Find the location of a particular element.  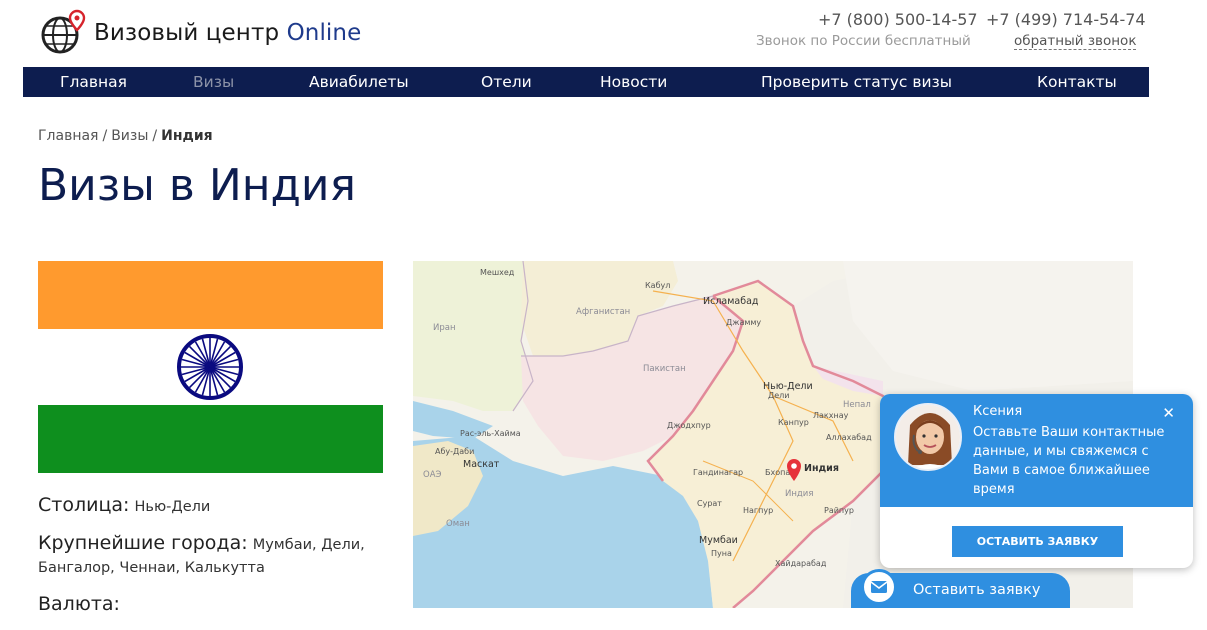

breadcrumb-home: Главная is located at coordinates (68, 136).